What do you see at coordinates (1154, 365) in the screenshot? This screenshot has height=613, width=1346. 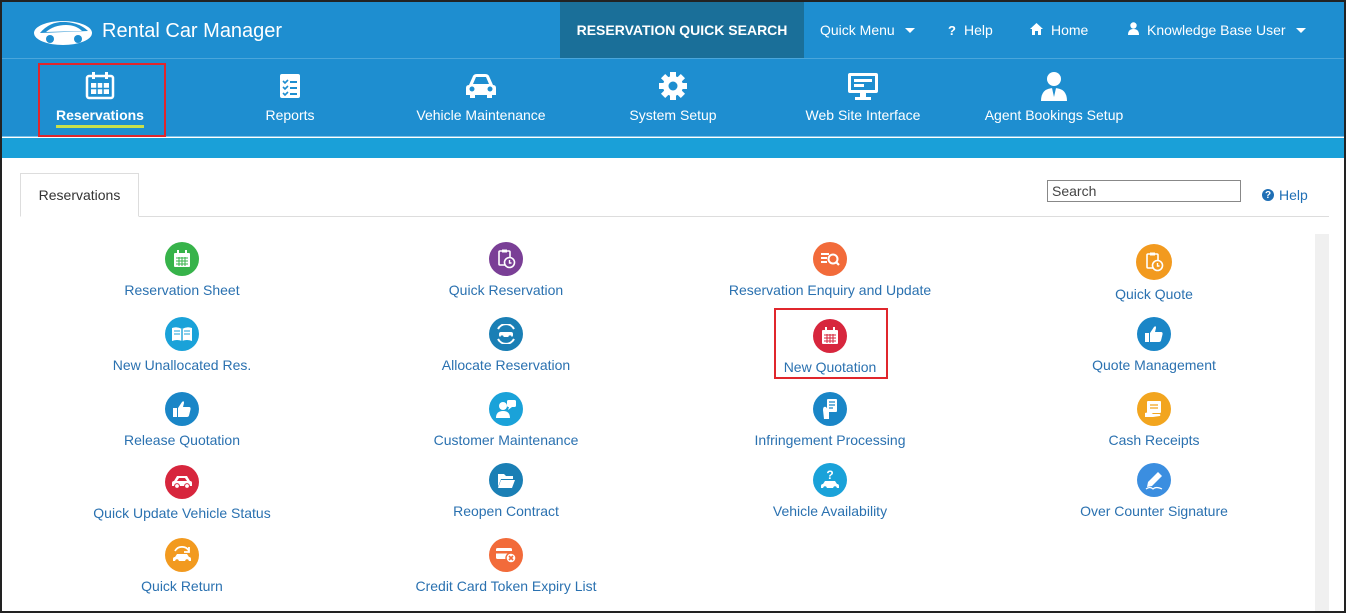 I see `item-label: Quote Management` at bounding box center [1154, 365].